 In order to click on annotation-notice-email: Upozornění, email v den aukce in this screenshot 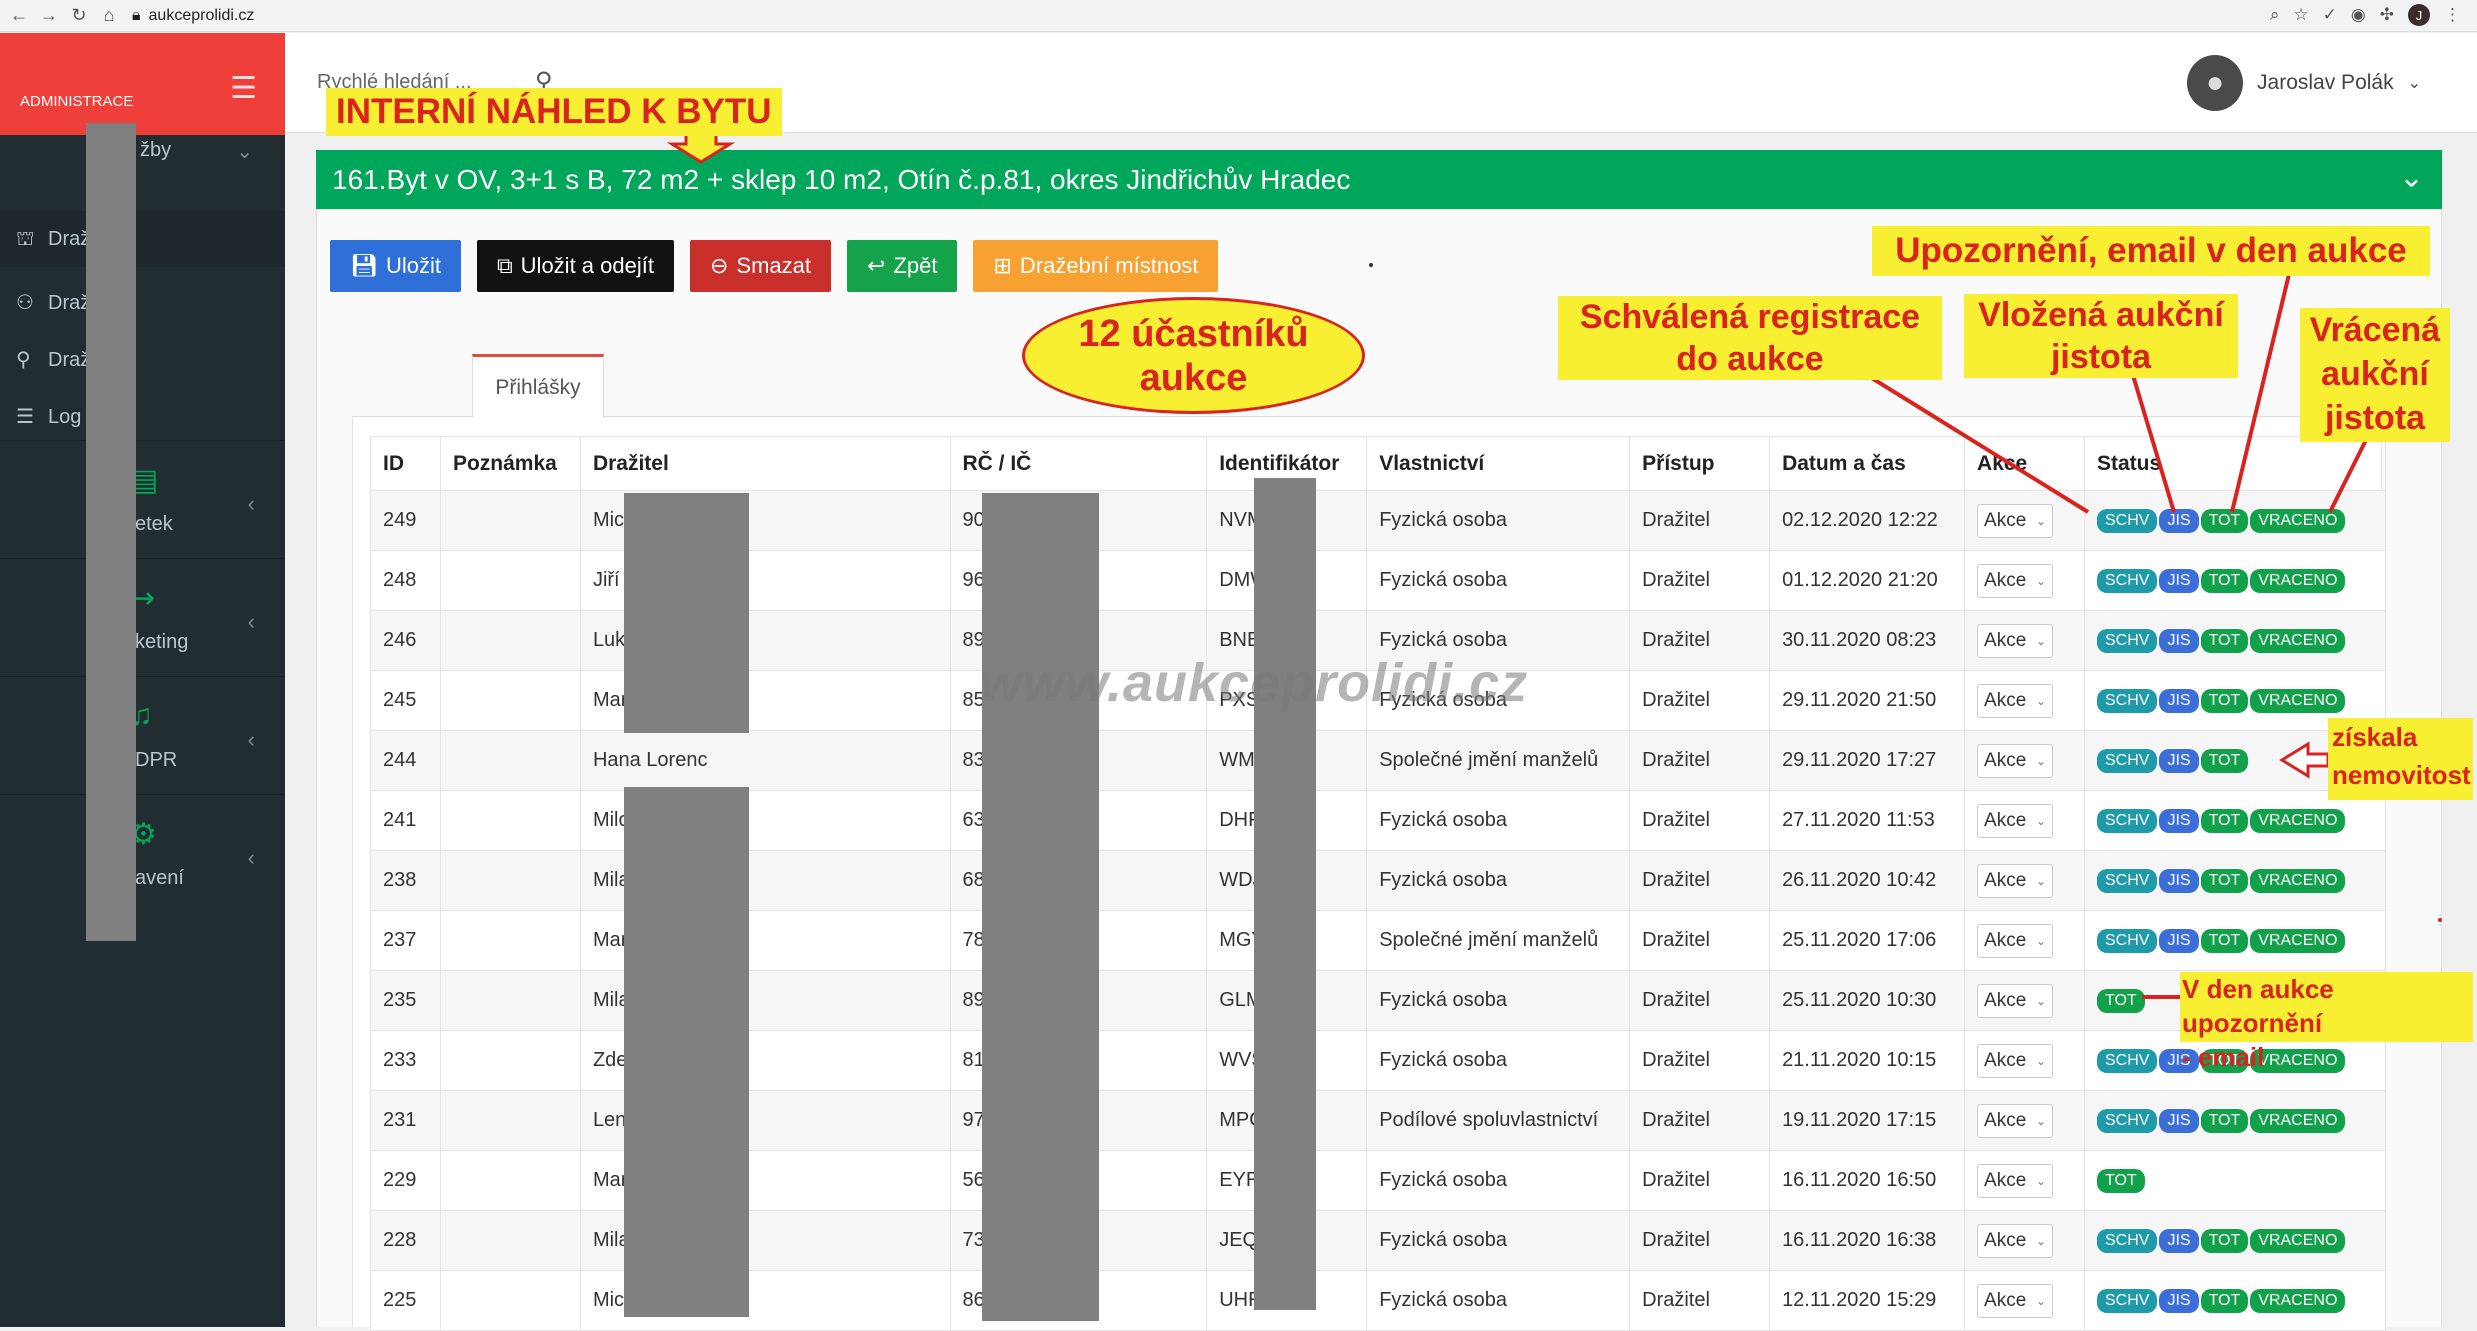, I will do `click(2151, 251)`.